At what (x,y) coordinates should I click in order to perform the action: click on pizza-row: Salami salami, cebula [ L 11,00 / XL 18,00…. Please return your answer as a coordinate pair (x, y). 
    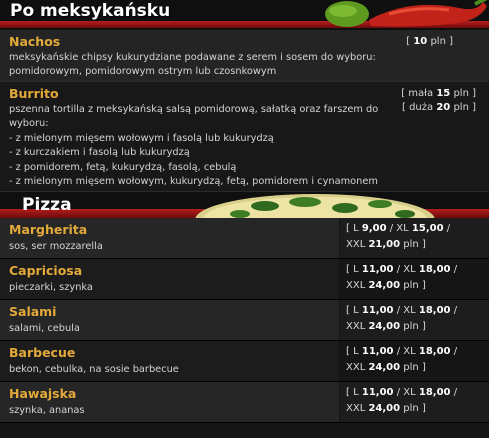
    Looking at the image, I should click on (244, 320).